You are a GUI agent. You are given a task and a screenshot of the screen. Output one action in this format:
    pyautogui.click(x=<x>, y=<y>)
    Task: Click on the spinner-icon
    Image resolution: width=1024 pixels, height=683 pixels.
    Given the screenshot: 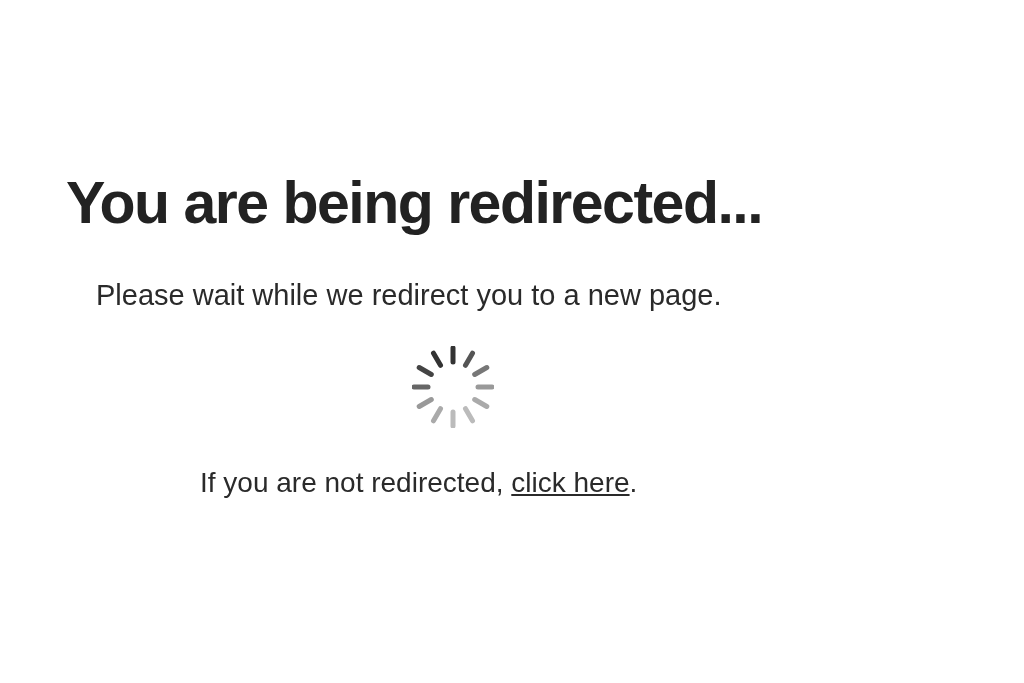 What is the action you would take?
    pyautogui.click(x=453, y=387)
    